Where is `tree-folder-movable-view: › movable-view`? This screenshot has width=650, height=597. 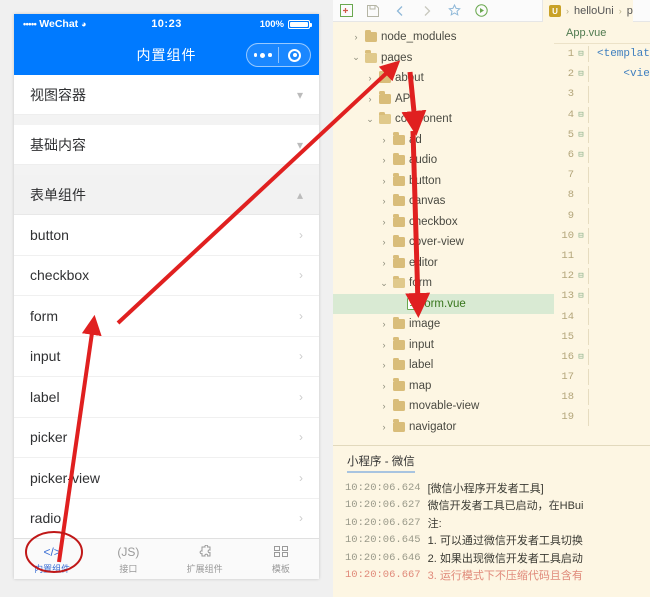 tree-folder-movable-view: › movable-view is located at coordinates (443, 406).